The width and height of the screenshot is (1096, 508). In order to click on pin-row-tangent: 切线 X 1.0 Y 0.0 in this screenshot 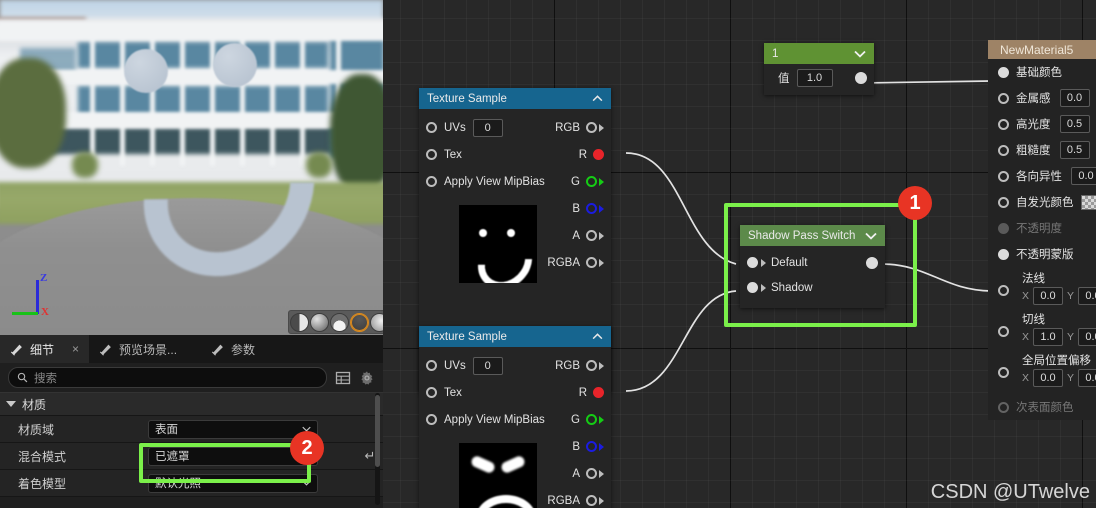, I will do `click(1042, 328)`.